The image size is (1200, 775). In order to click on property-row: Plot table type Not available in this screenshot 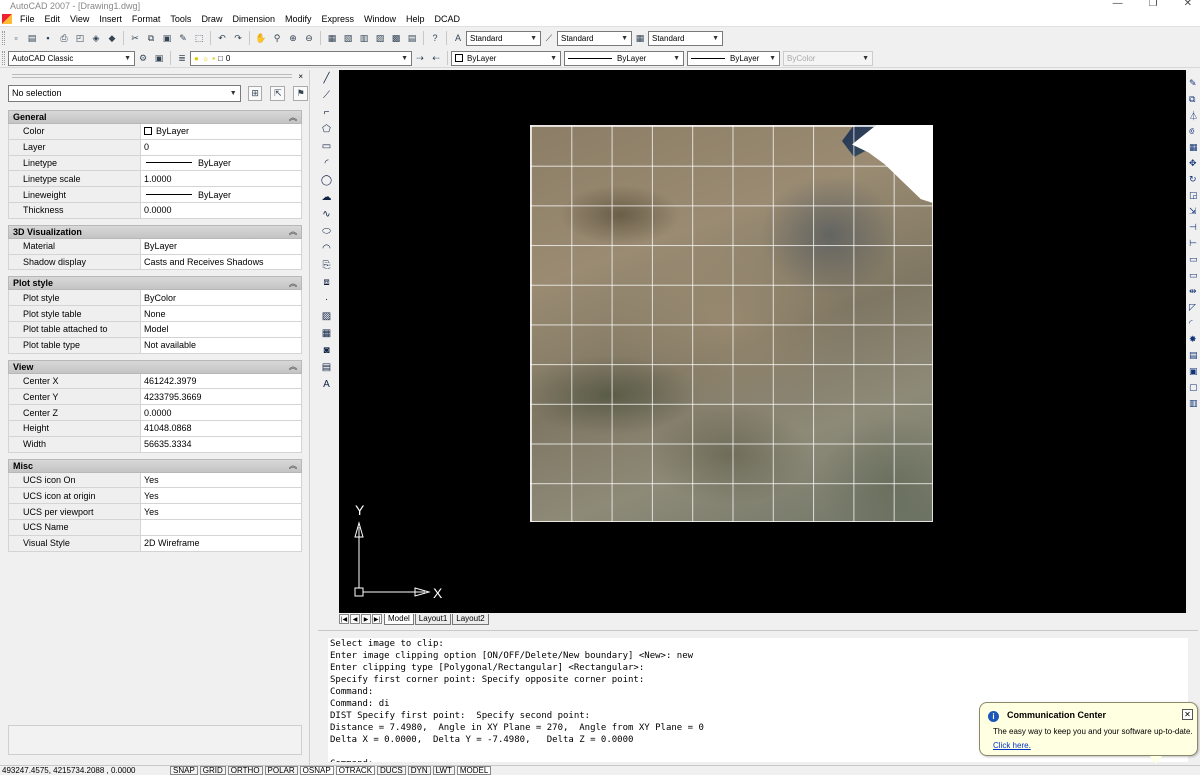, I will do `click(155, 345)`.